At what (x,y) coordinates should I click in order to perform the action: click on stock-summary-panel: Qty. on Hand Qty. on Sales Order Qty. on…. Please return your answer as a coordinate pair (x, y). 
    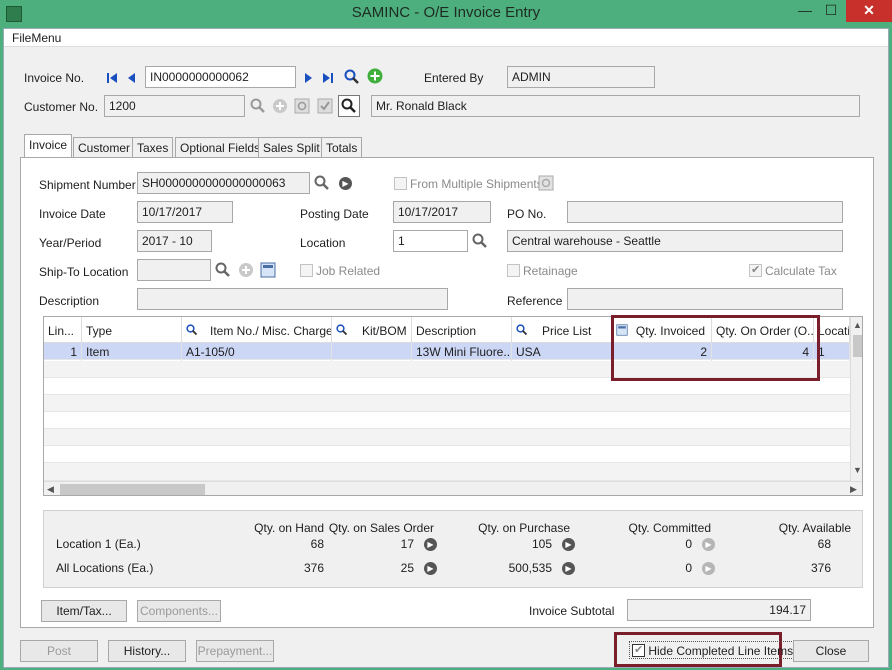
    Looking at the image, I should click on (453, 549).